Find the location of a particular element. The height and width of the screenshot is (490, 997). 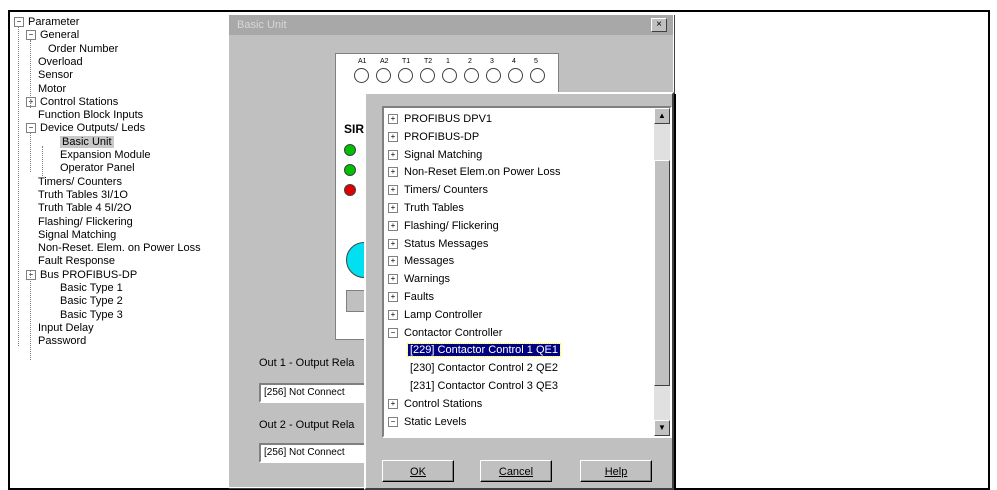

tree-item-label: Expansion Module is located at coordinates (105, 155).